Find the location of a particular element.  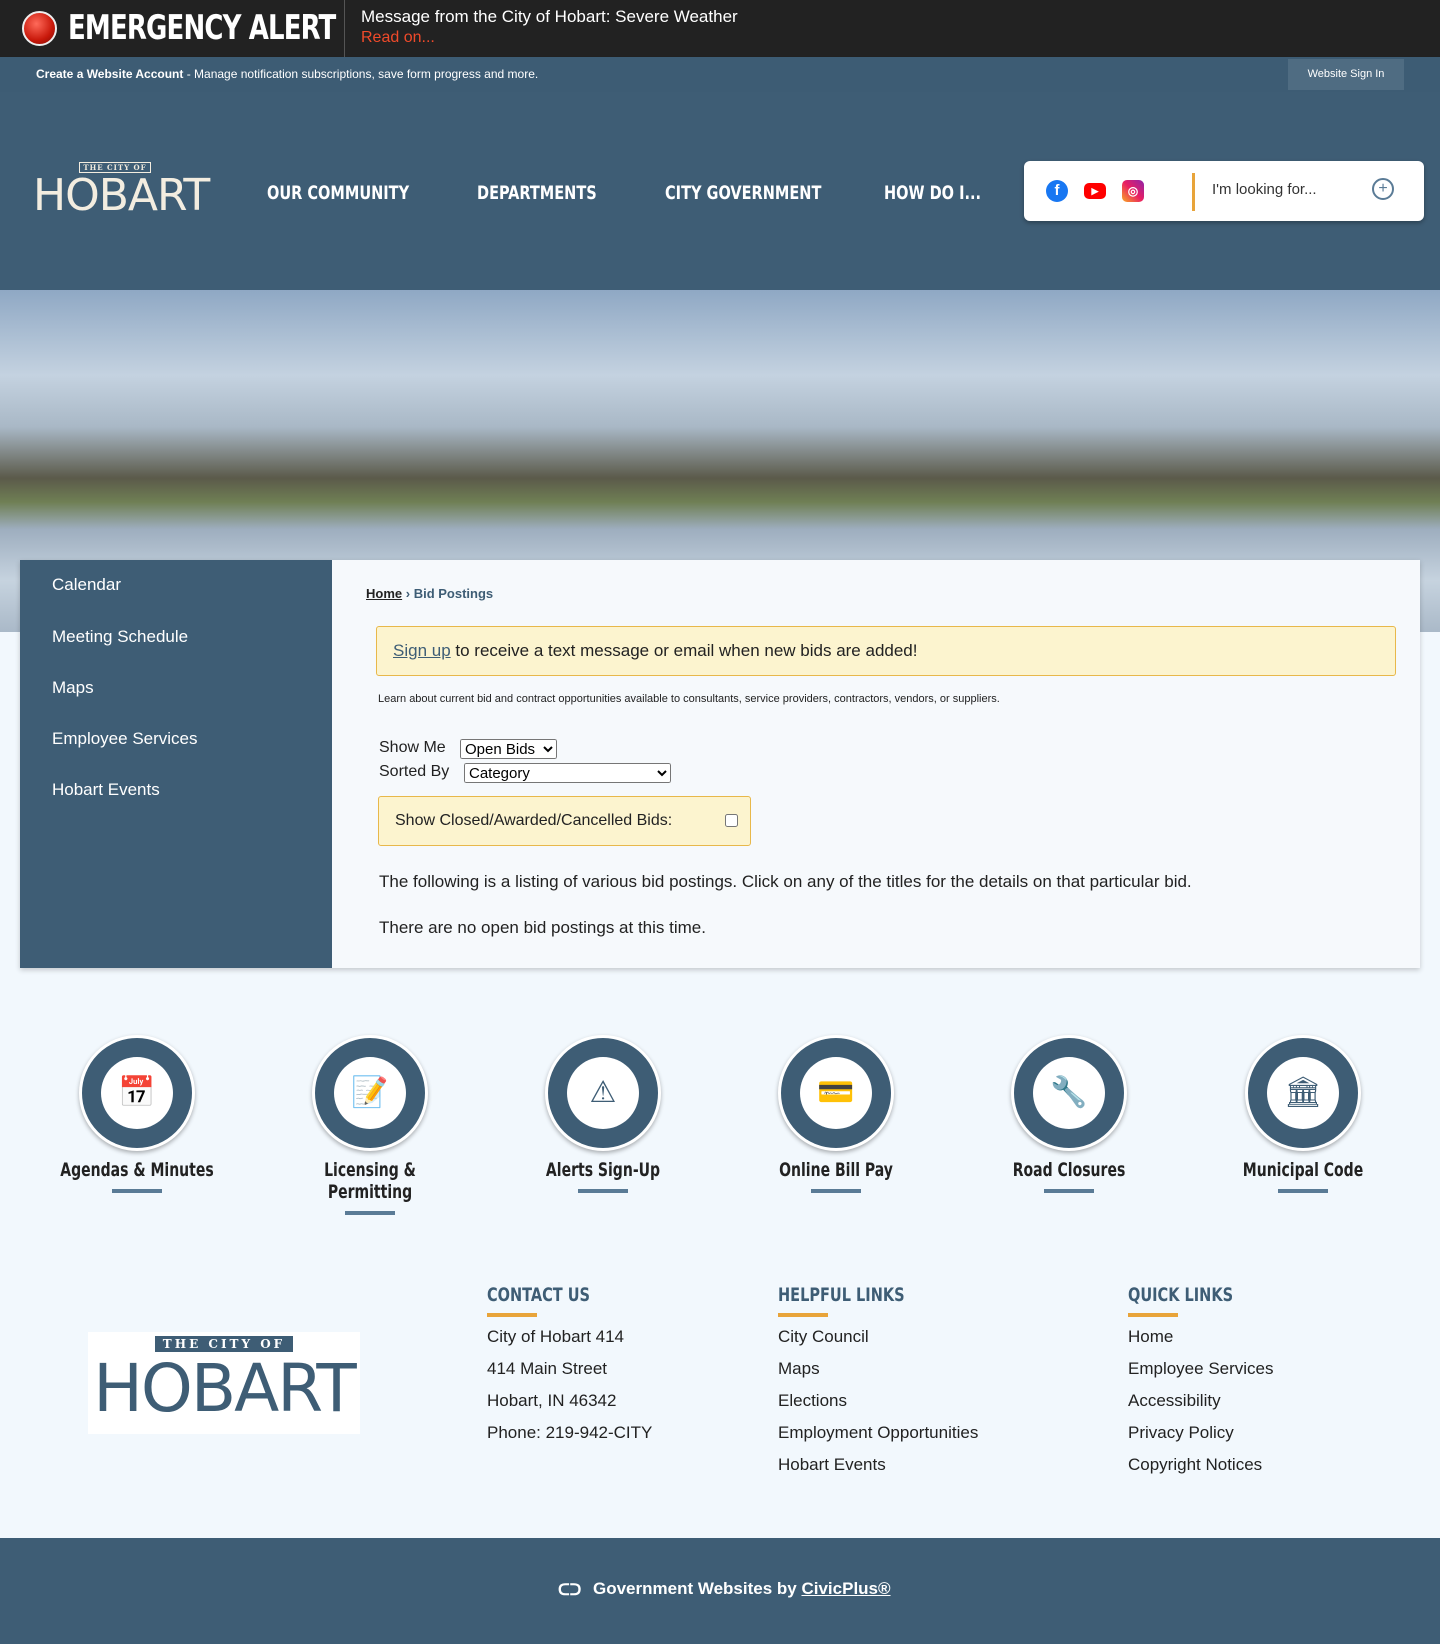

sidebar-item-hobart-events: Hobart Events is located at coordinates (106, 790).